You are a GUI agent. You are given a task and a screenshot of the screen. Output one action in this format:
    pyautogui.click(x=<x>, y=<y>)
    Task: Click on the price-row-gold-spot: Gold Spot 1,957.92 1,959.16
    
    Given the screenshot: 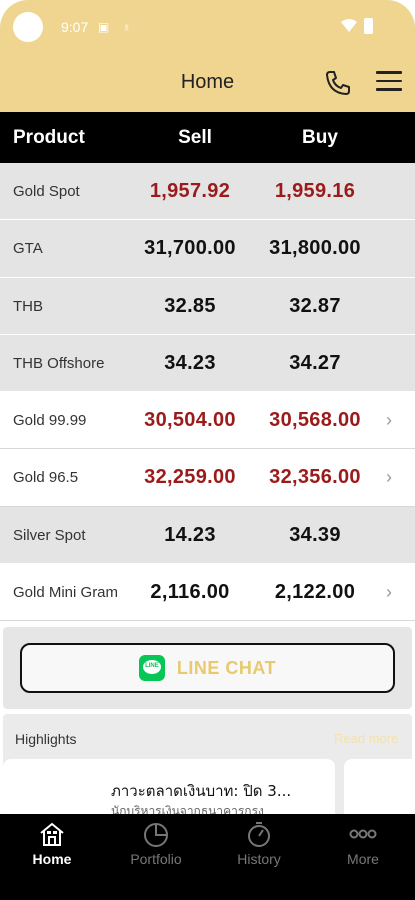 What is the action you would take?
    pyautogui.click(x=207, y=192)
    